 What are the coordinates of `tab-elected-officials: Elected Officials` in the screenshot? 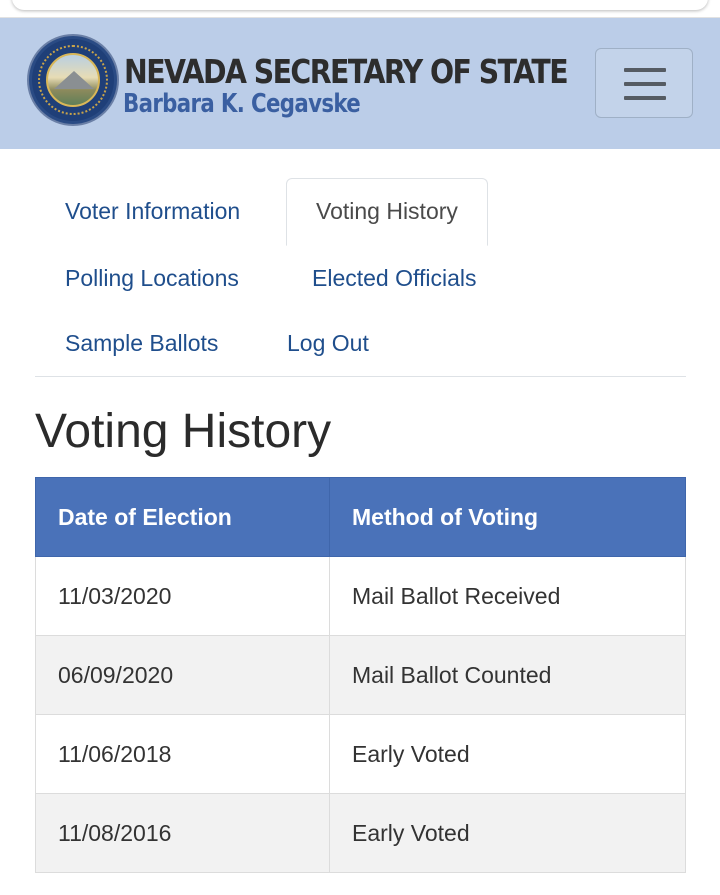 It's located at (394, 278).